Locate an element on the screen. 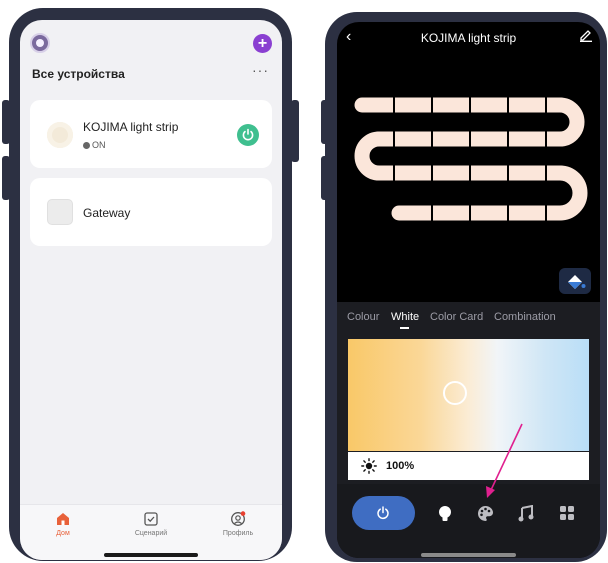 This screenshot has width=608, height=563. more-icon: ··· is located at coordinates (260, 70).